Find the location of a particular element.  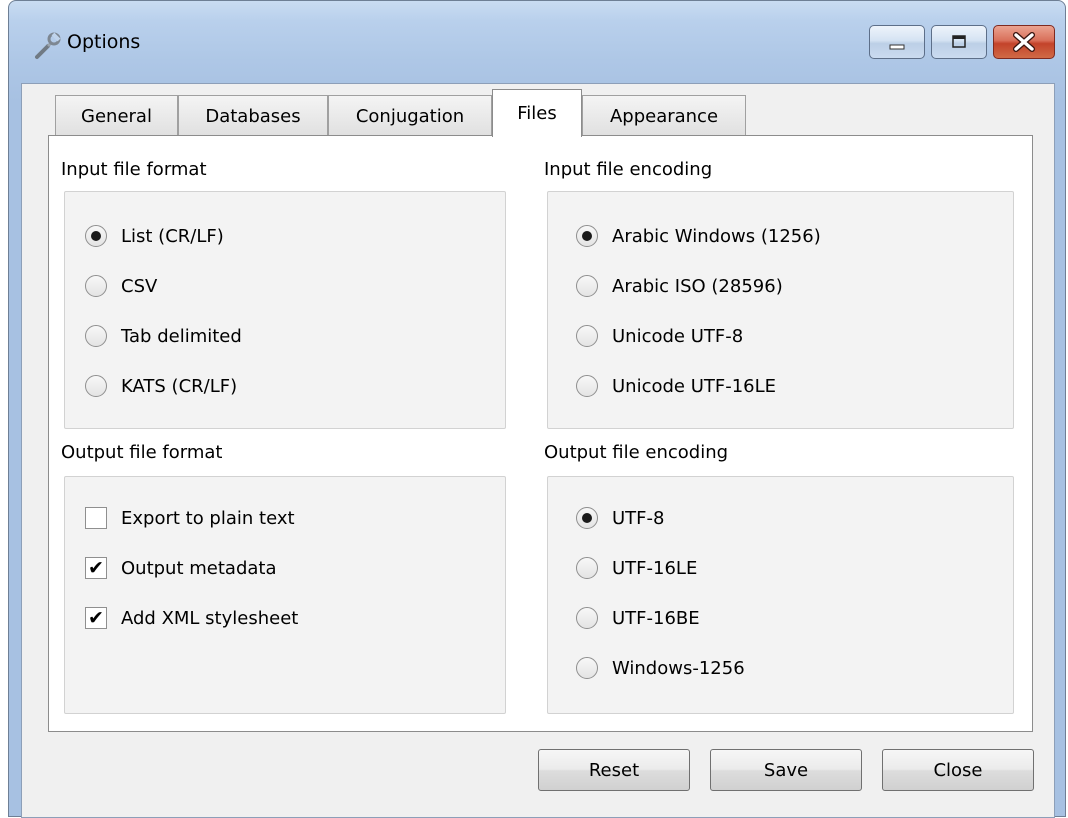

option-label: Output metadata is located at coordinates (199, 568).